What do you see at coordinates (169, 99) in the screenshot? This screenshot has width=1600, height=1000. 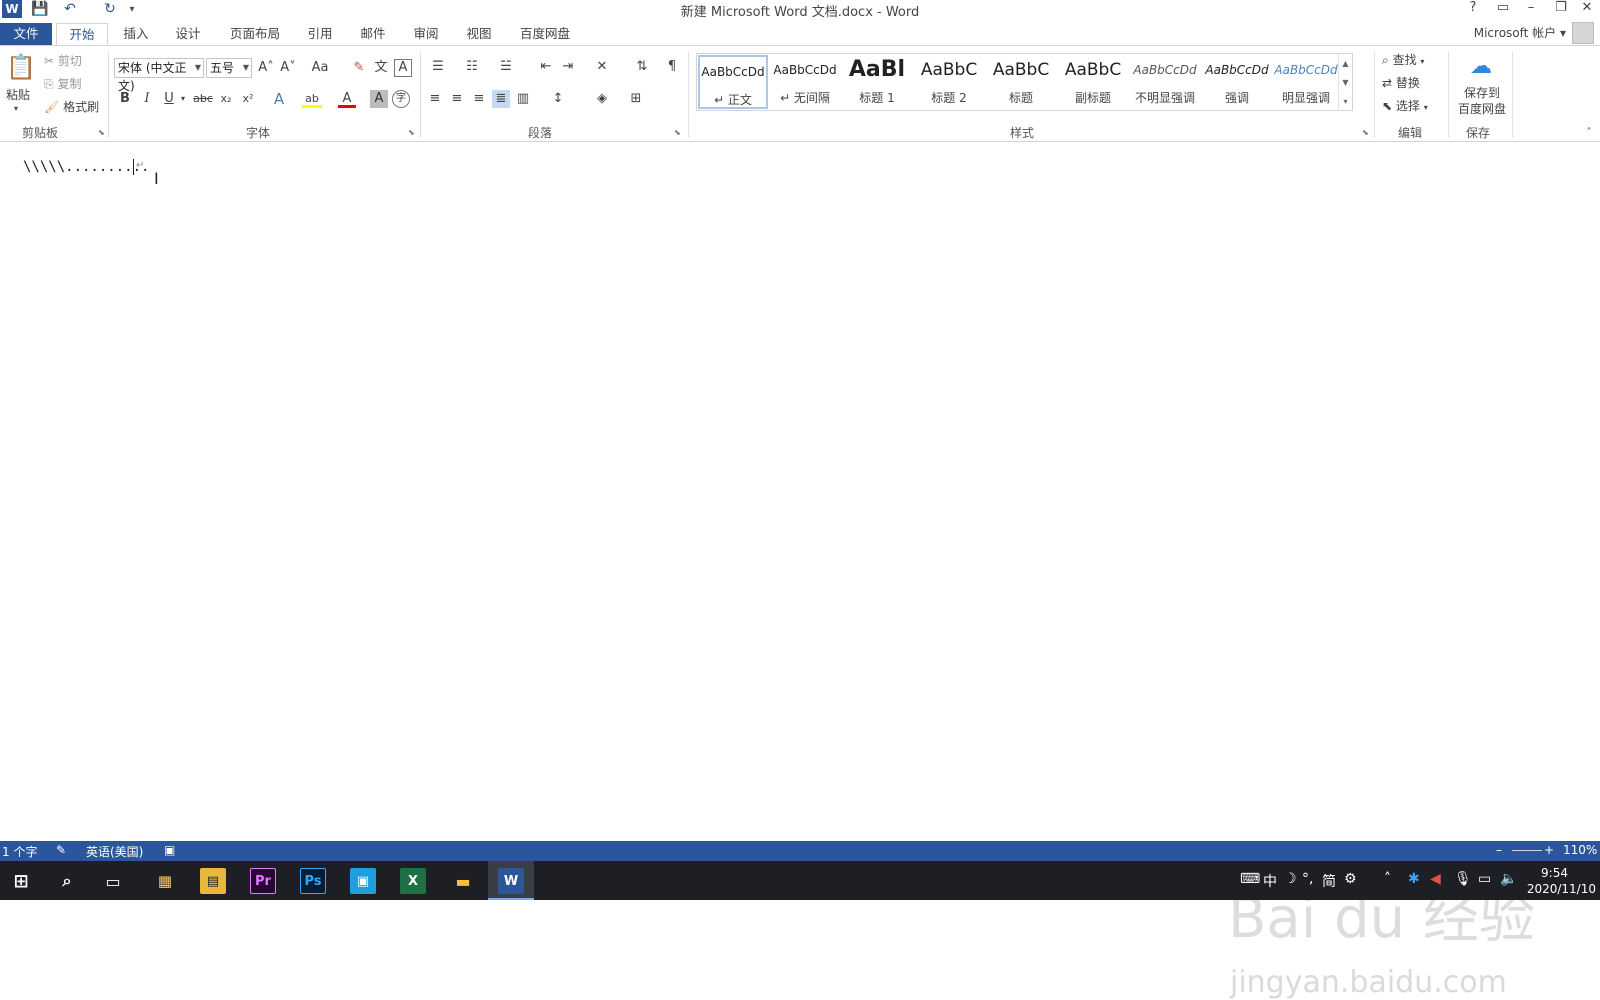 I see `underline-button: U` at bounding box center [169, 99].